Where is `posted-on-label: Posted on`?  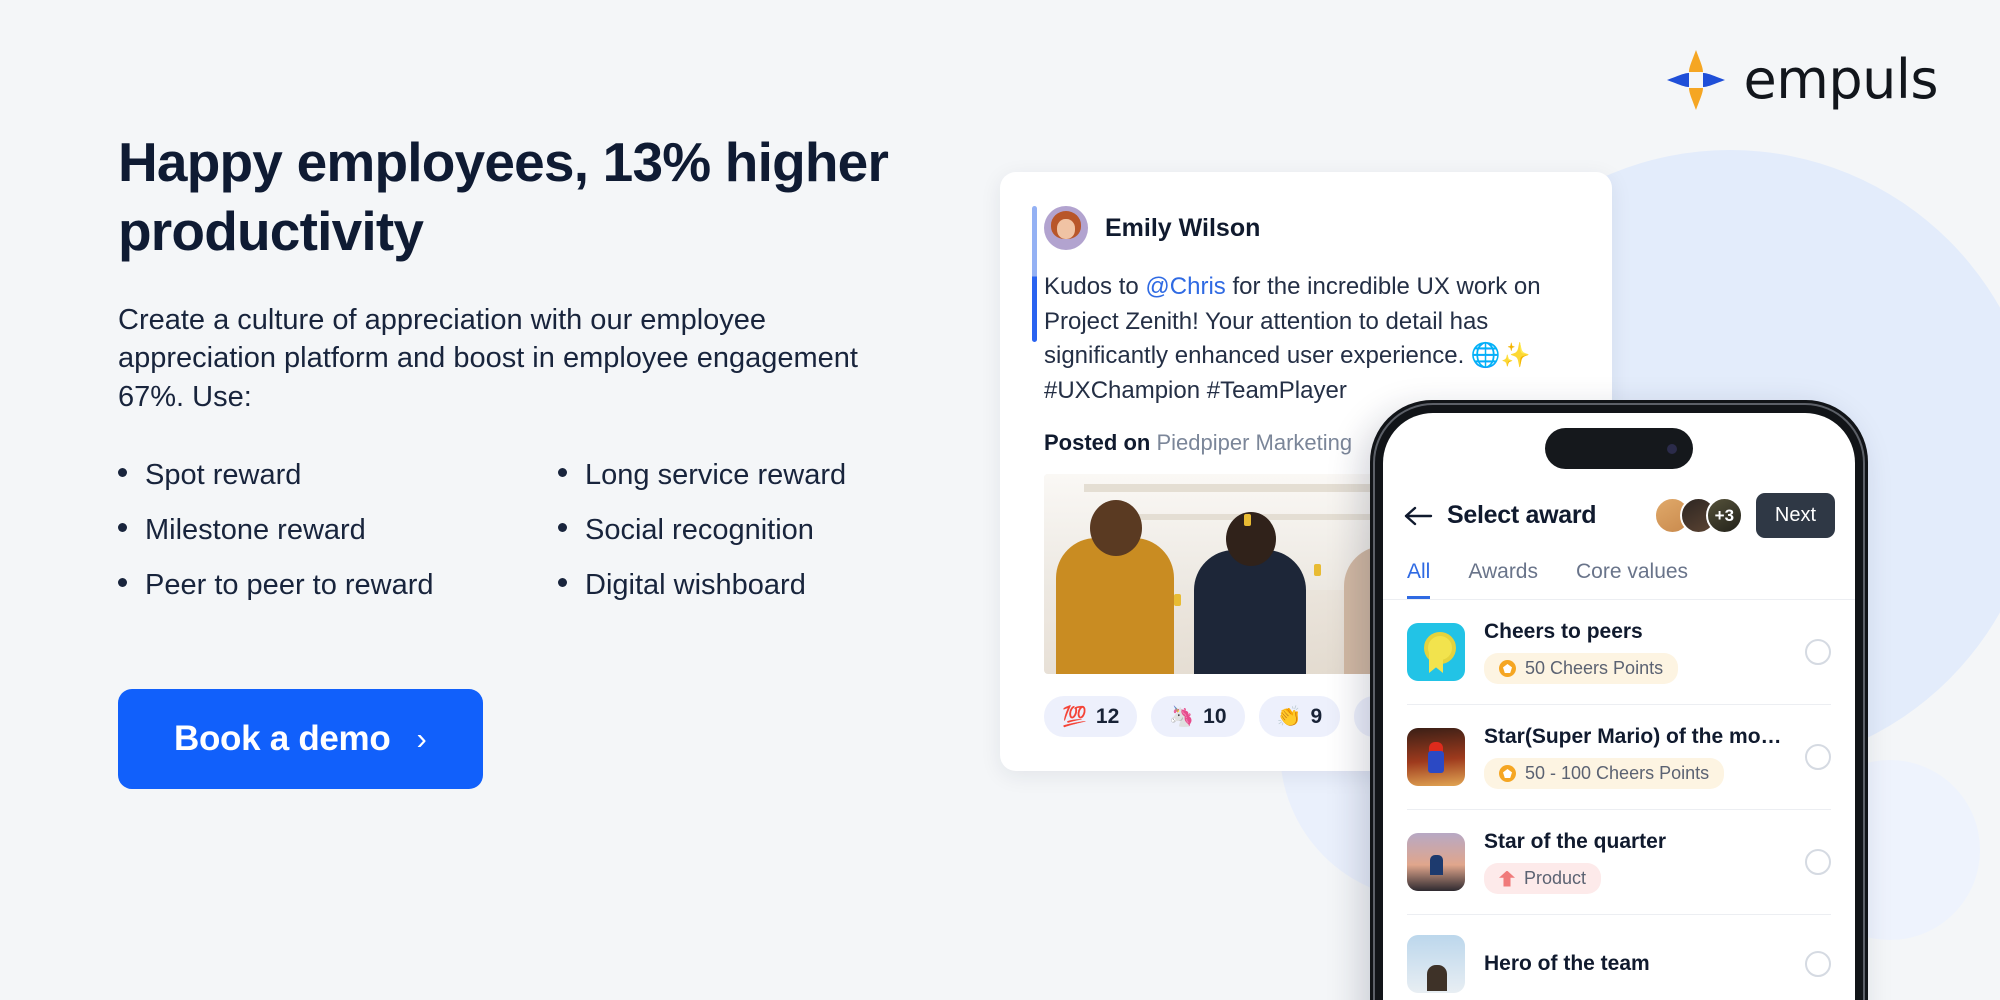
posted-on-label: Posted on is located at coordinates (1100, 443).